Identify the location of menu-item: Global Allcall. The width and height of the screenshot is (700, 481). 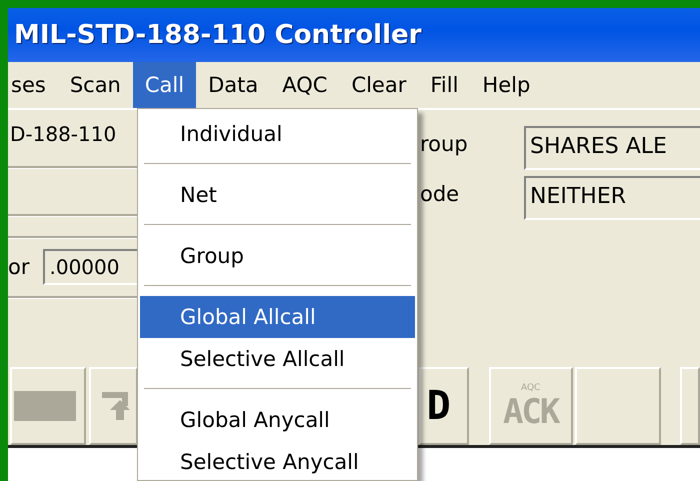
(277, 317).